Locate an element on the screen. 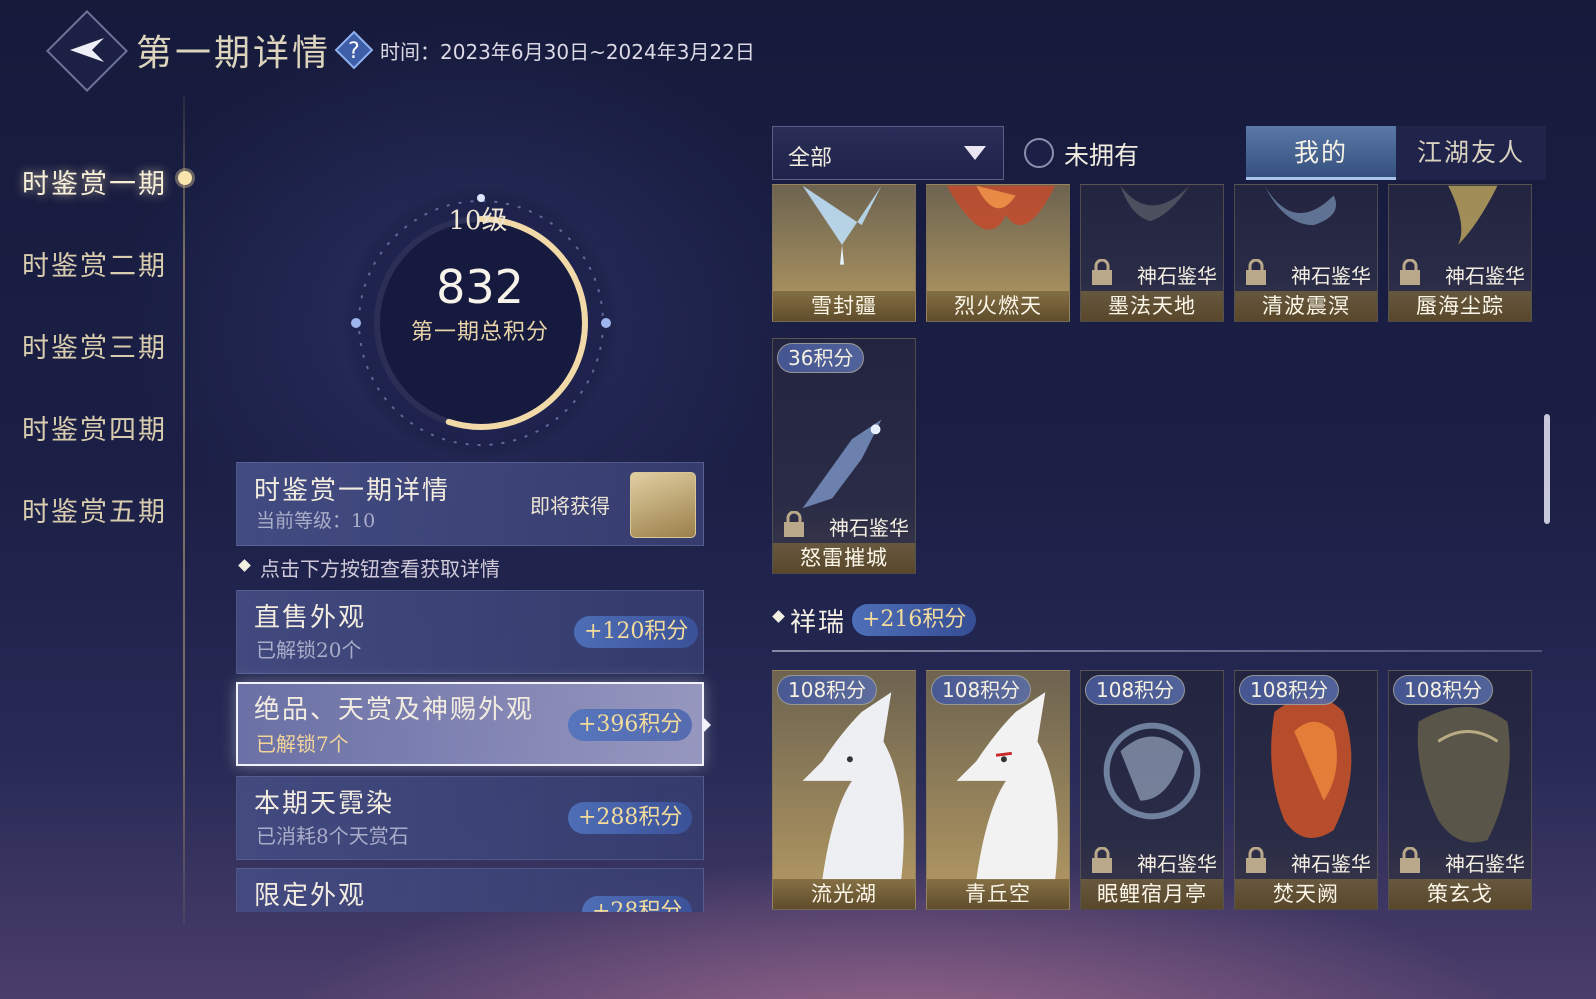  sidebar-item-period-4: 时鉴赏四期 is located at coordinates (94, 427).